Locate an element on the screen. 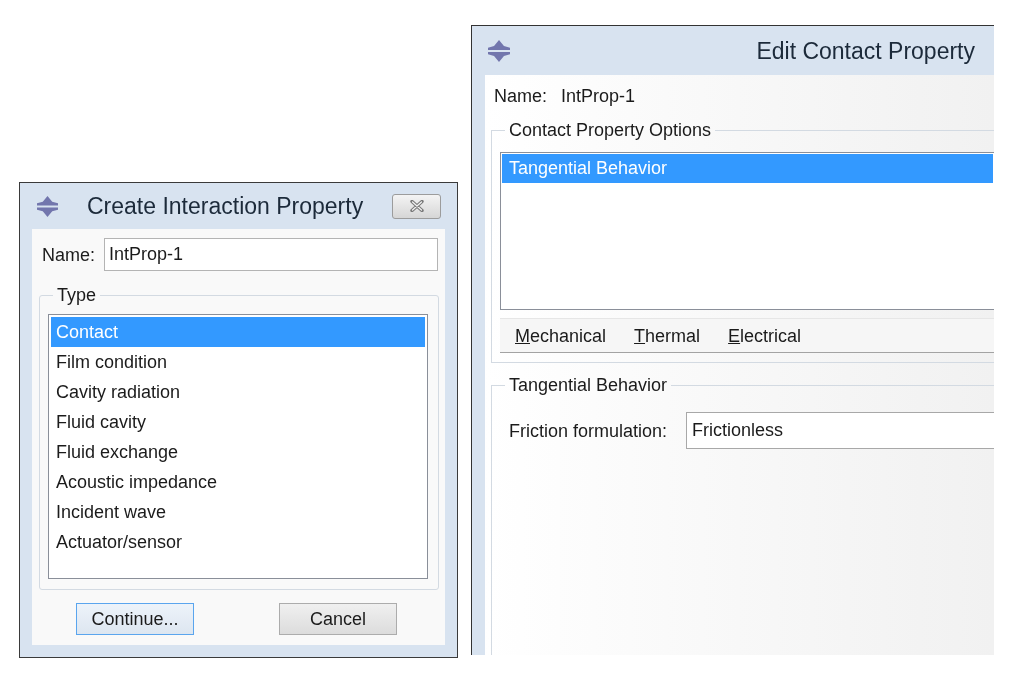 This screenshot has height=680, width=1024. close-icon is located at coordinates (416, 206).